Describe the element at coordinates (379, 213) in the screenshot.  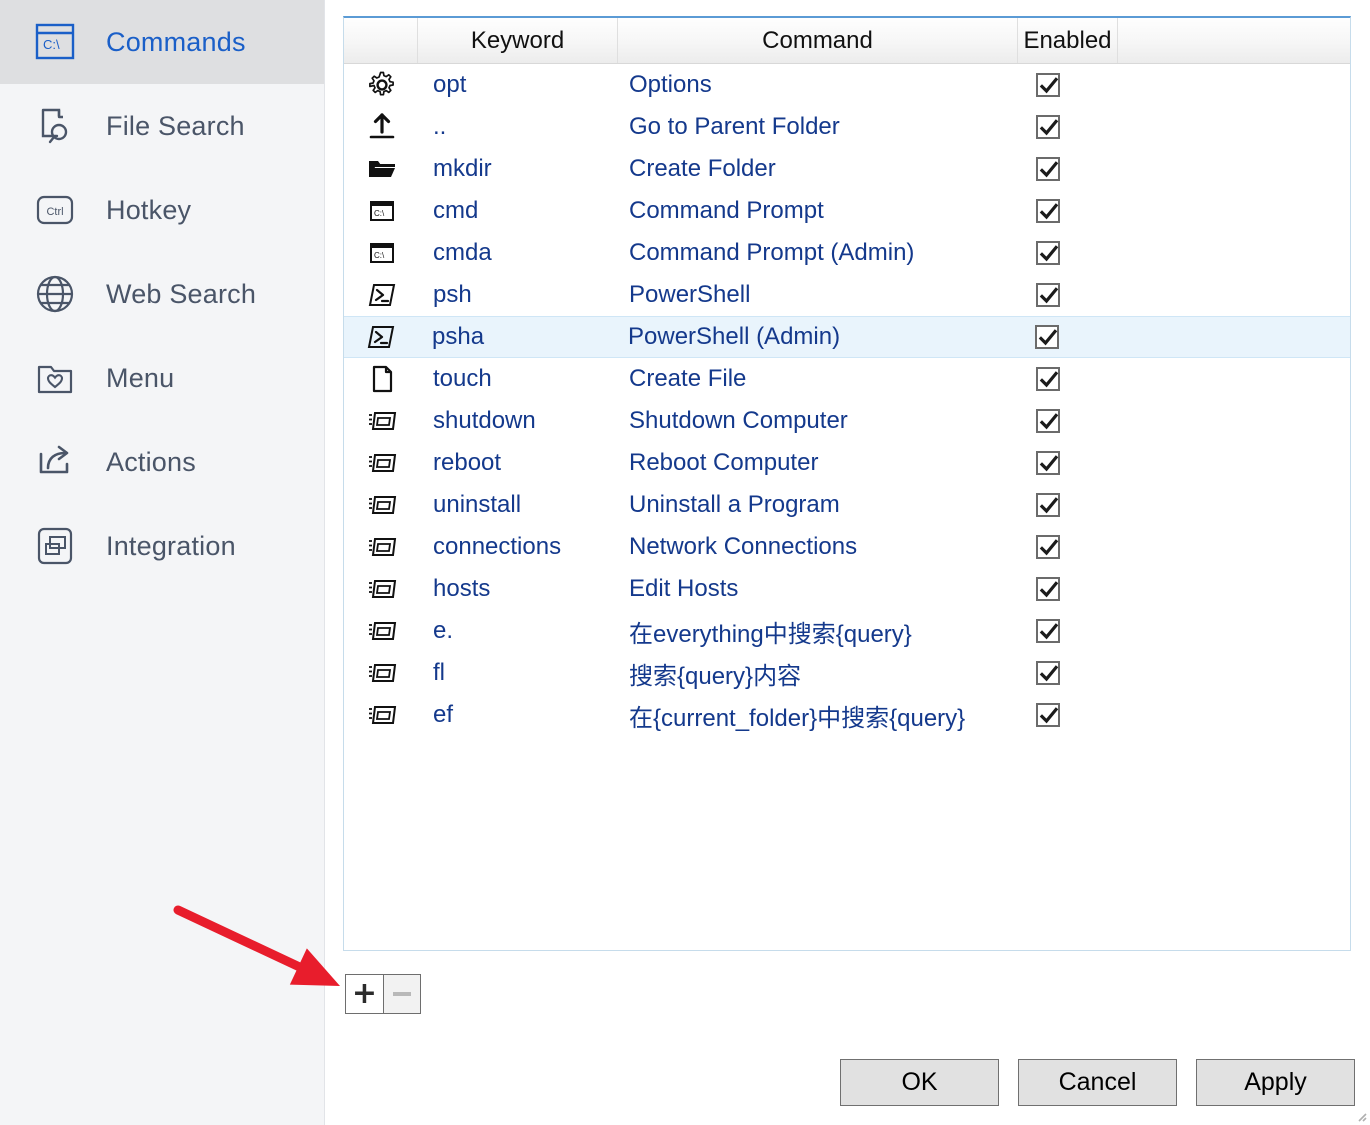
I see `svg-text: C:\` at that location.